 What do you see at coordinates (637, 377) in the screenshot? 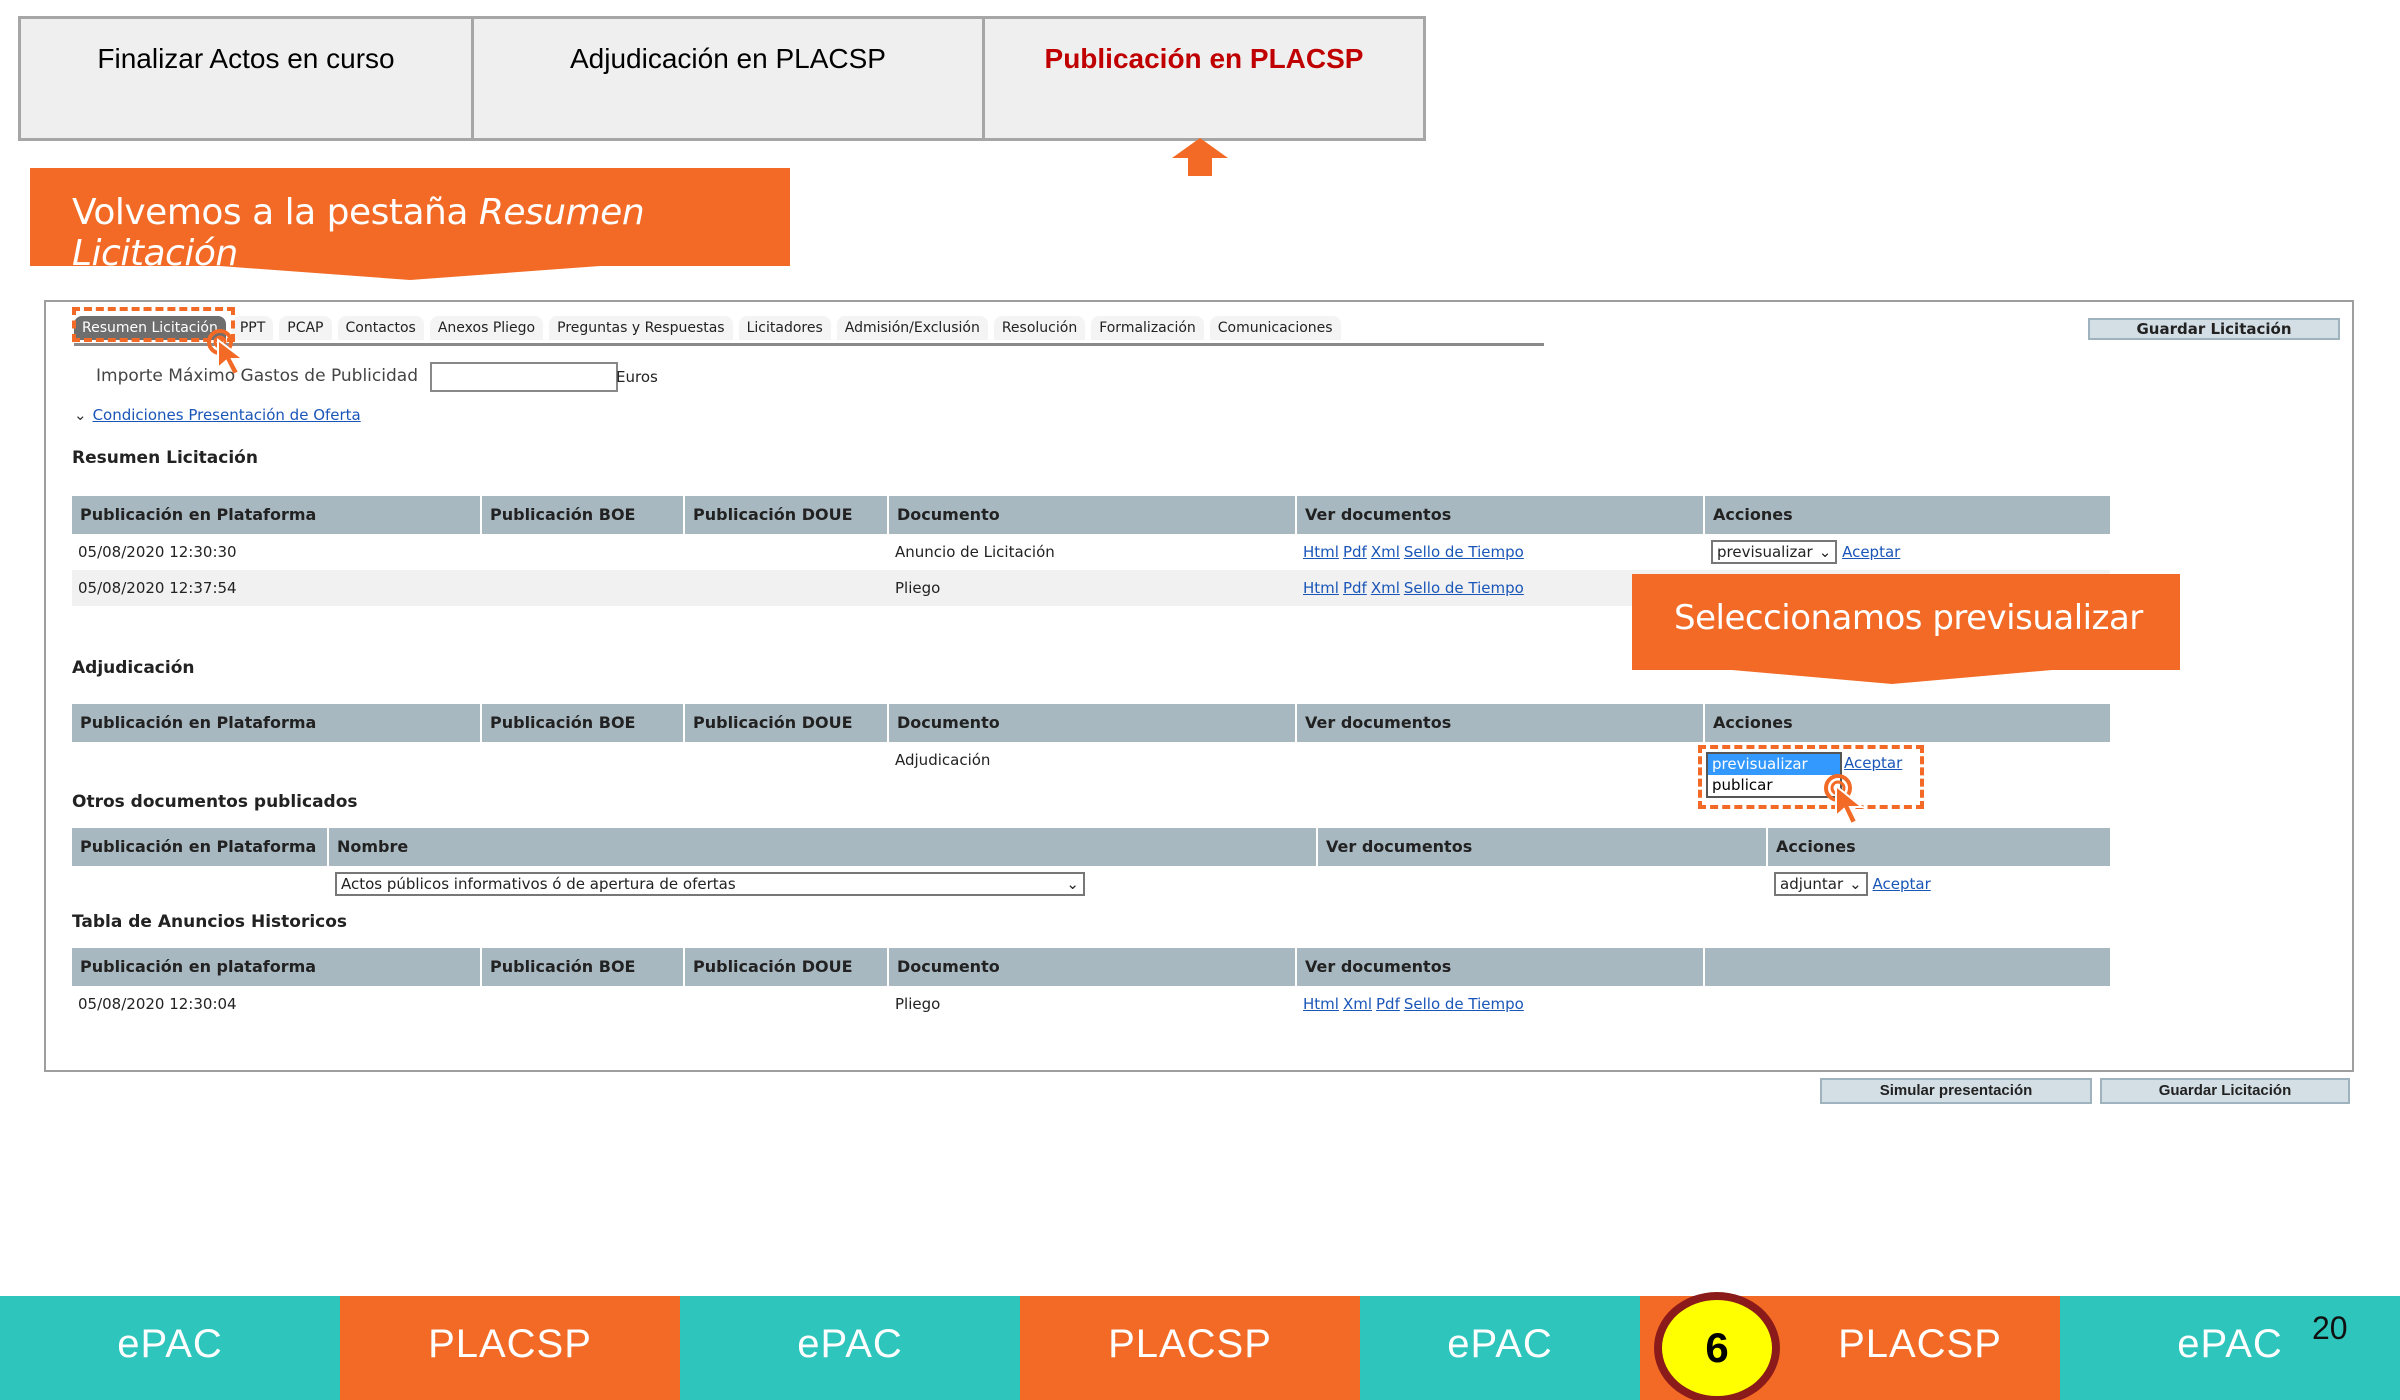
I see `importe-unit: Euros` at bounding box center [637, 377].